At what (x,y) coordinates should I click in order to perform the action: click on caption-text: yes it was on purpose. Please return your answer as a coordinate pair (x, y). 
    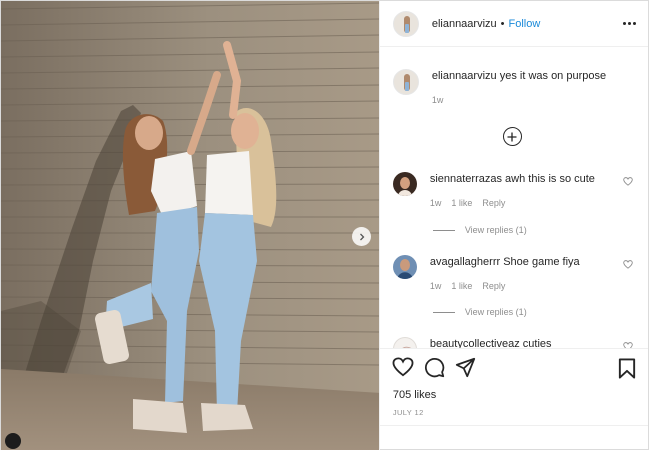
    Looking at the image, I should click on (553, 76).